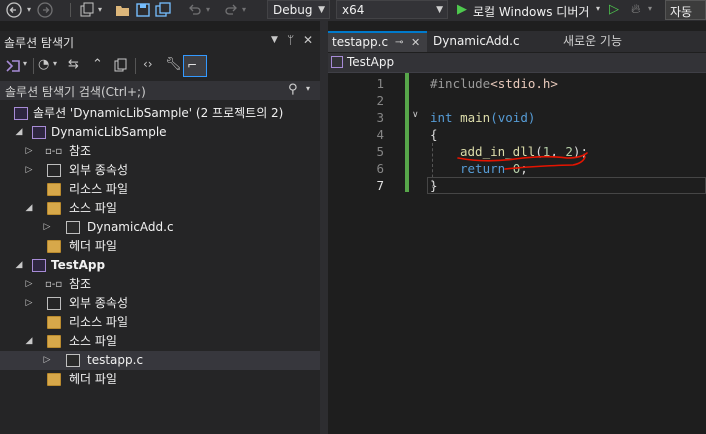 The height and width of the screenshot is (434, 706). What do you see at coordinates (460, 83) in the screenshot?
I see `preprocessor-directive: #include` at bounding box center [460, 83].